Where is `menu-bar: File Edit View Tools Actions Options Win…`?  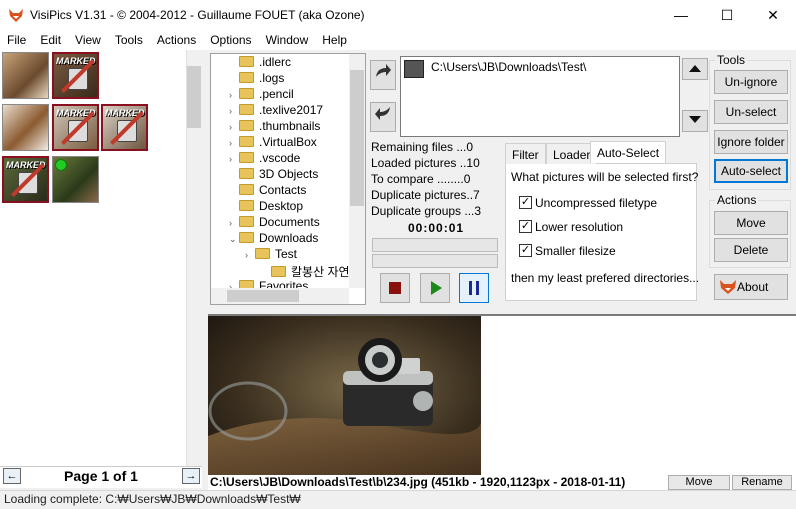 menu-bar: File Edit View Tools Actions Options Win… is located at coordinates (398, 40).